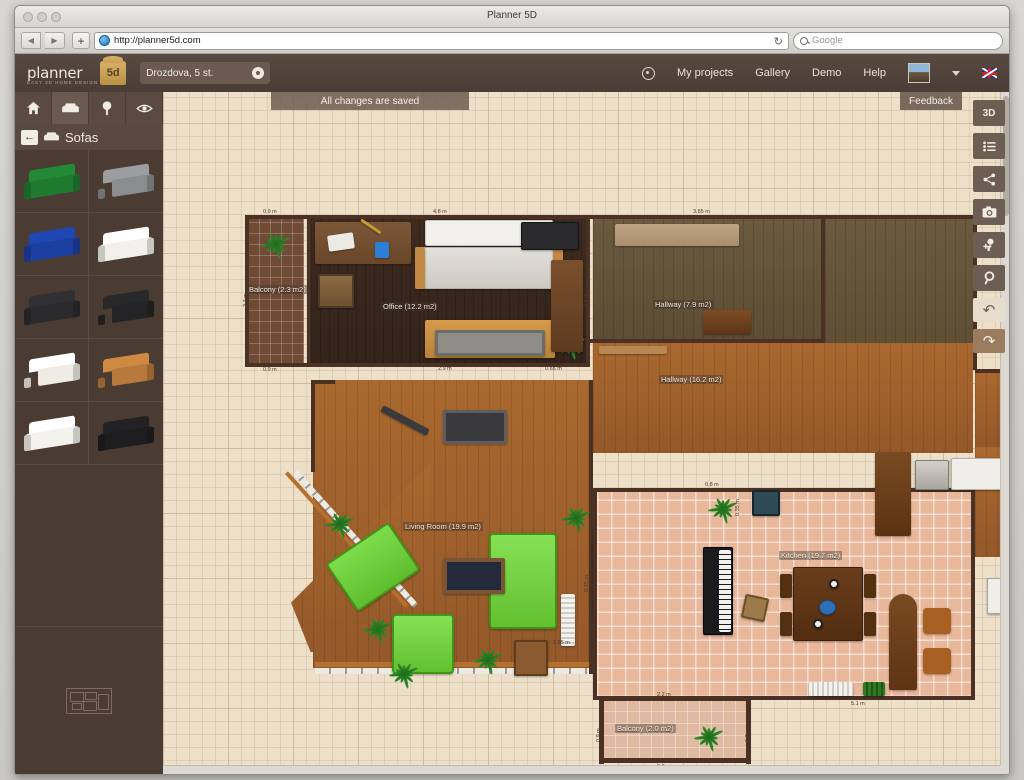  I want to click on plant-balcony, so click(275, 244).